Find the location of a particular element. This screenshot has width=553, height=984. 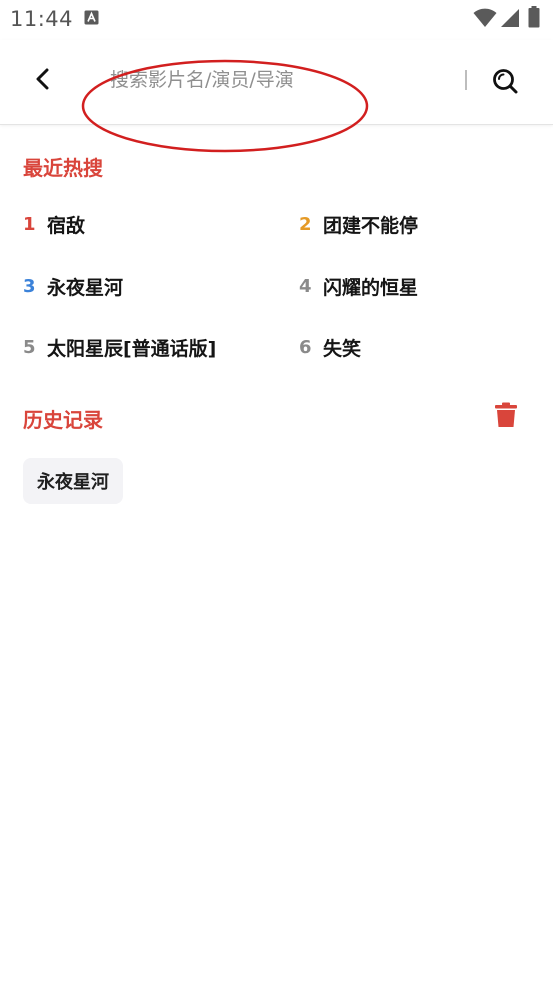

hot-label: 团建不能停 is located at coordinates (371, 225).